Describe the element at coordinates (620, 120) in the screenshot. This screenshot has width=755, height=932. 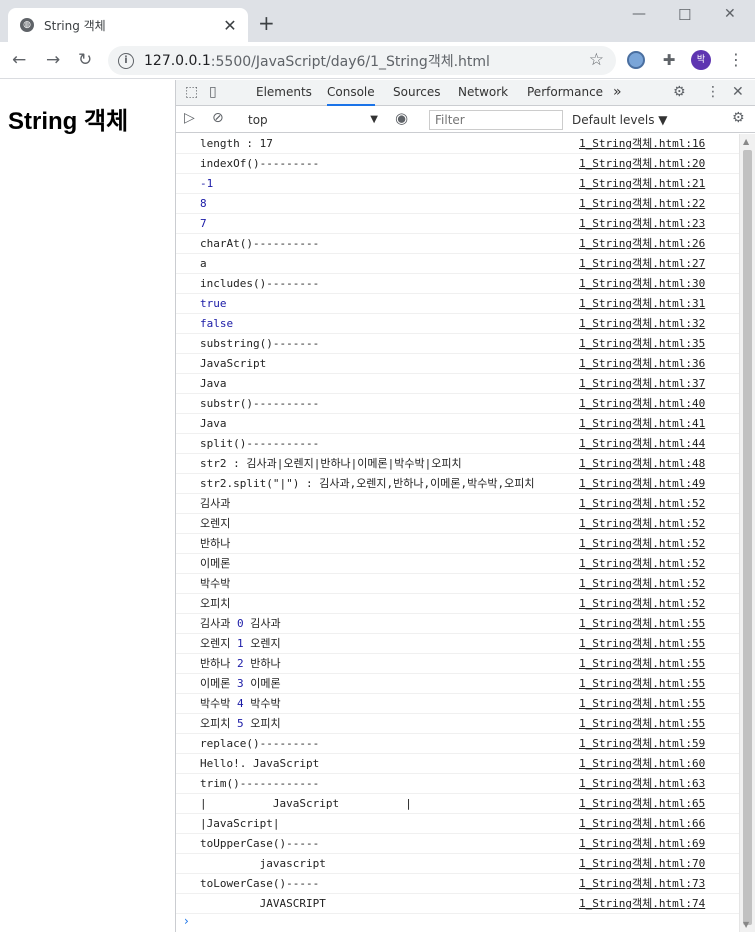
I see `log-levels-dropdown: Default levels ▼` at that location.